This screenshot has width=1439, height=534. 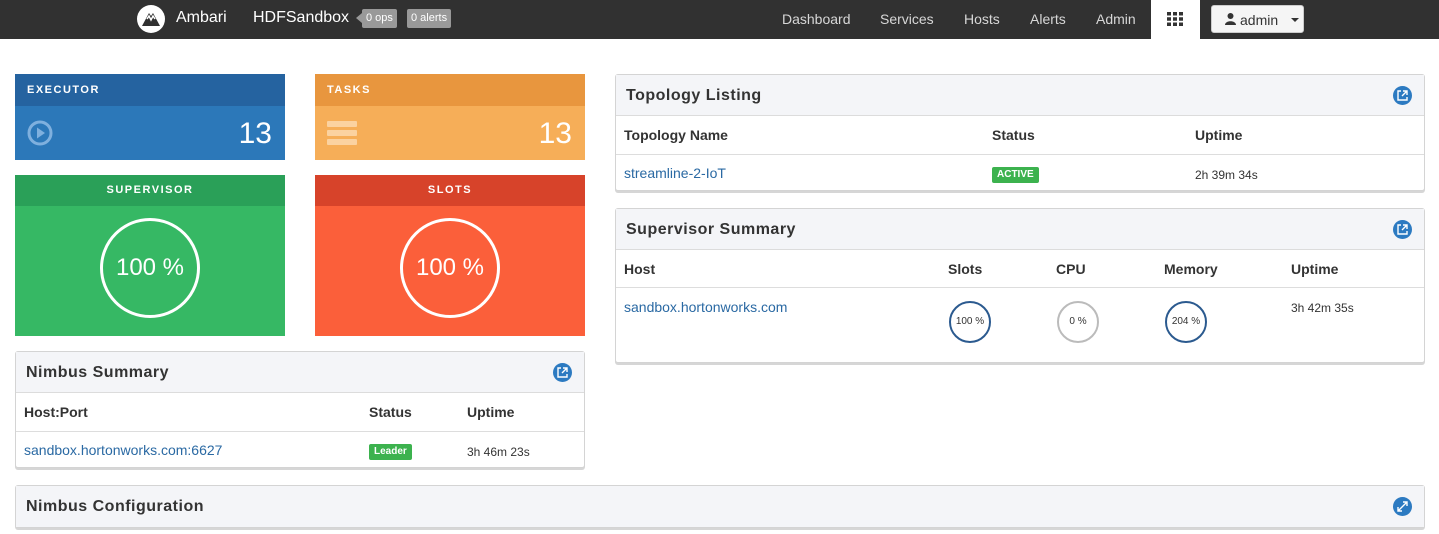 I want to click on status-badge: Leader, so click(x=390, y=452).